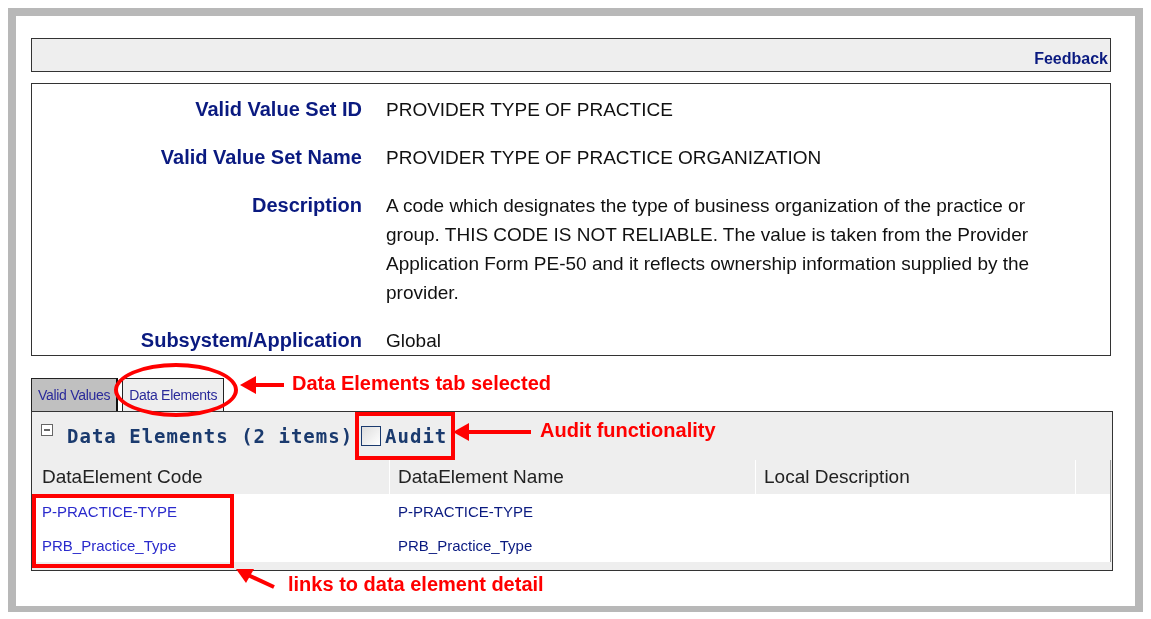 The image size is (1151, 619). I want to click on code-link: PRB_Practice_Type, so click(109, 545).